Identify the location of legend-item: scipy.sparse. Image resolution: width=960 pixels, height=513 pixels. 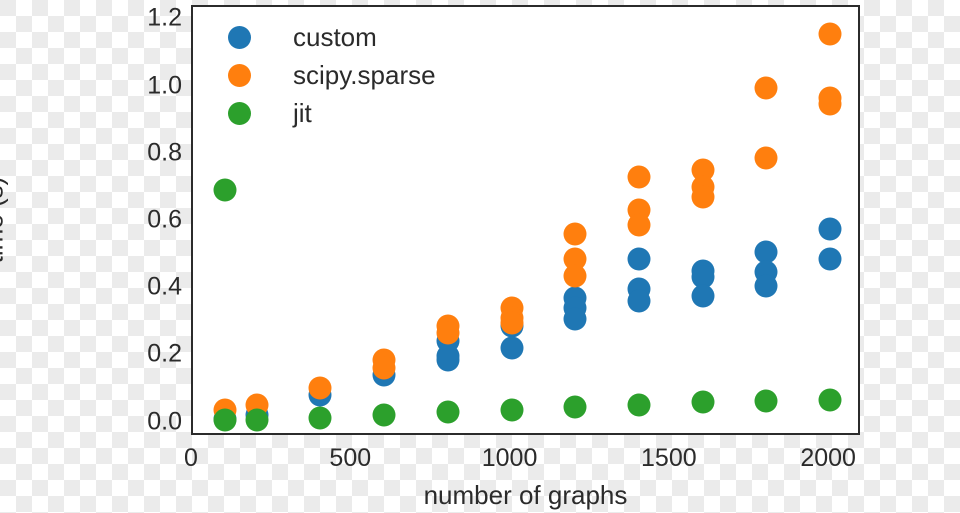
(332, 75).